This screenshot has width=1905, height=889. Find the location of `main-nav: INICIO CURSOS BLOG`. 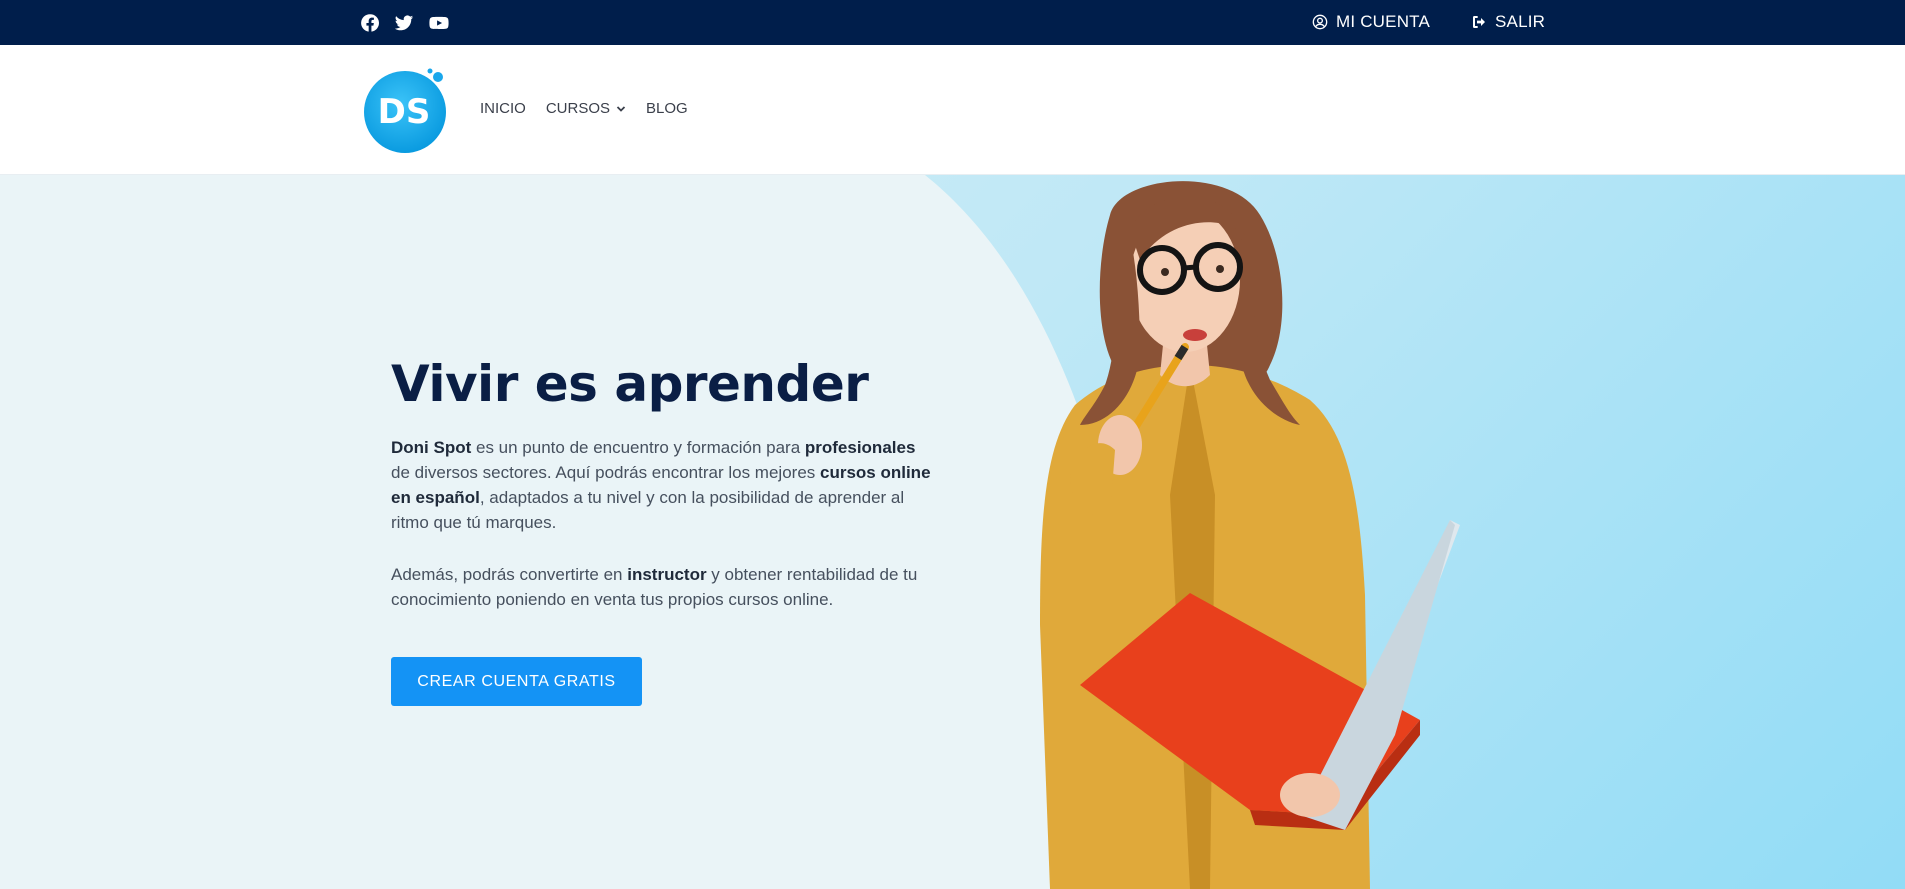

main-nav: INICIO CURSOS BLOG is located at coordinates (584, 108).